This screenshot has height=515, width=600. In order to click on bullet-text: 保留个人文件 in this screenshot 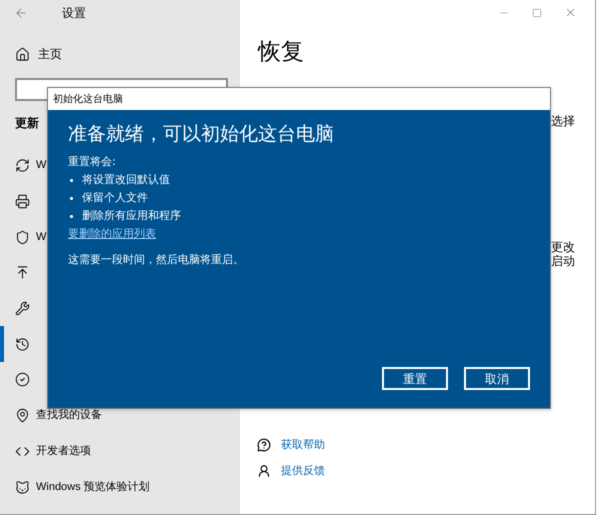, I will do `click(115, 198)`.